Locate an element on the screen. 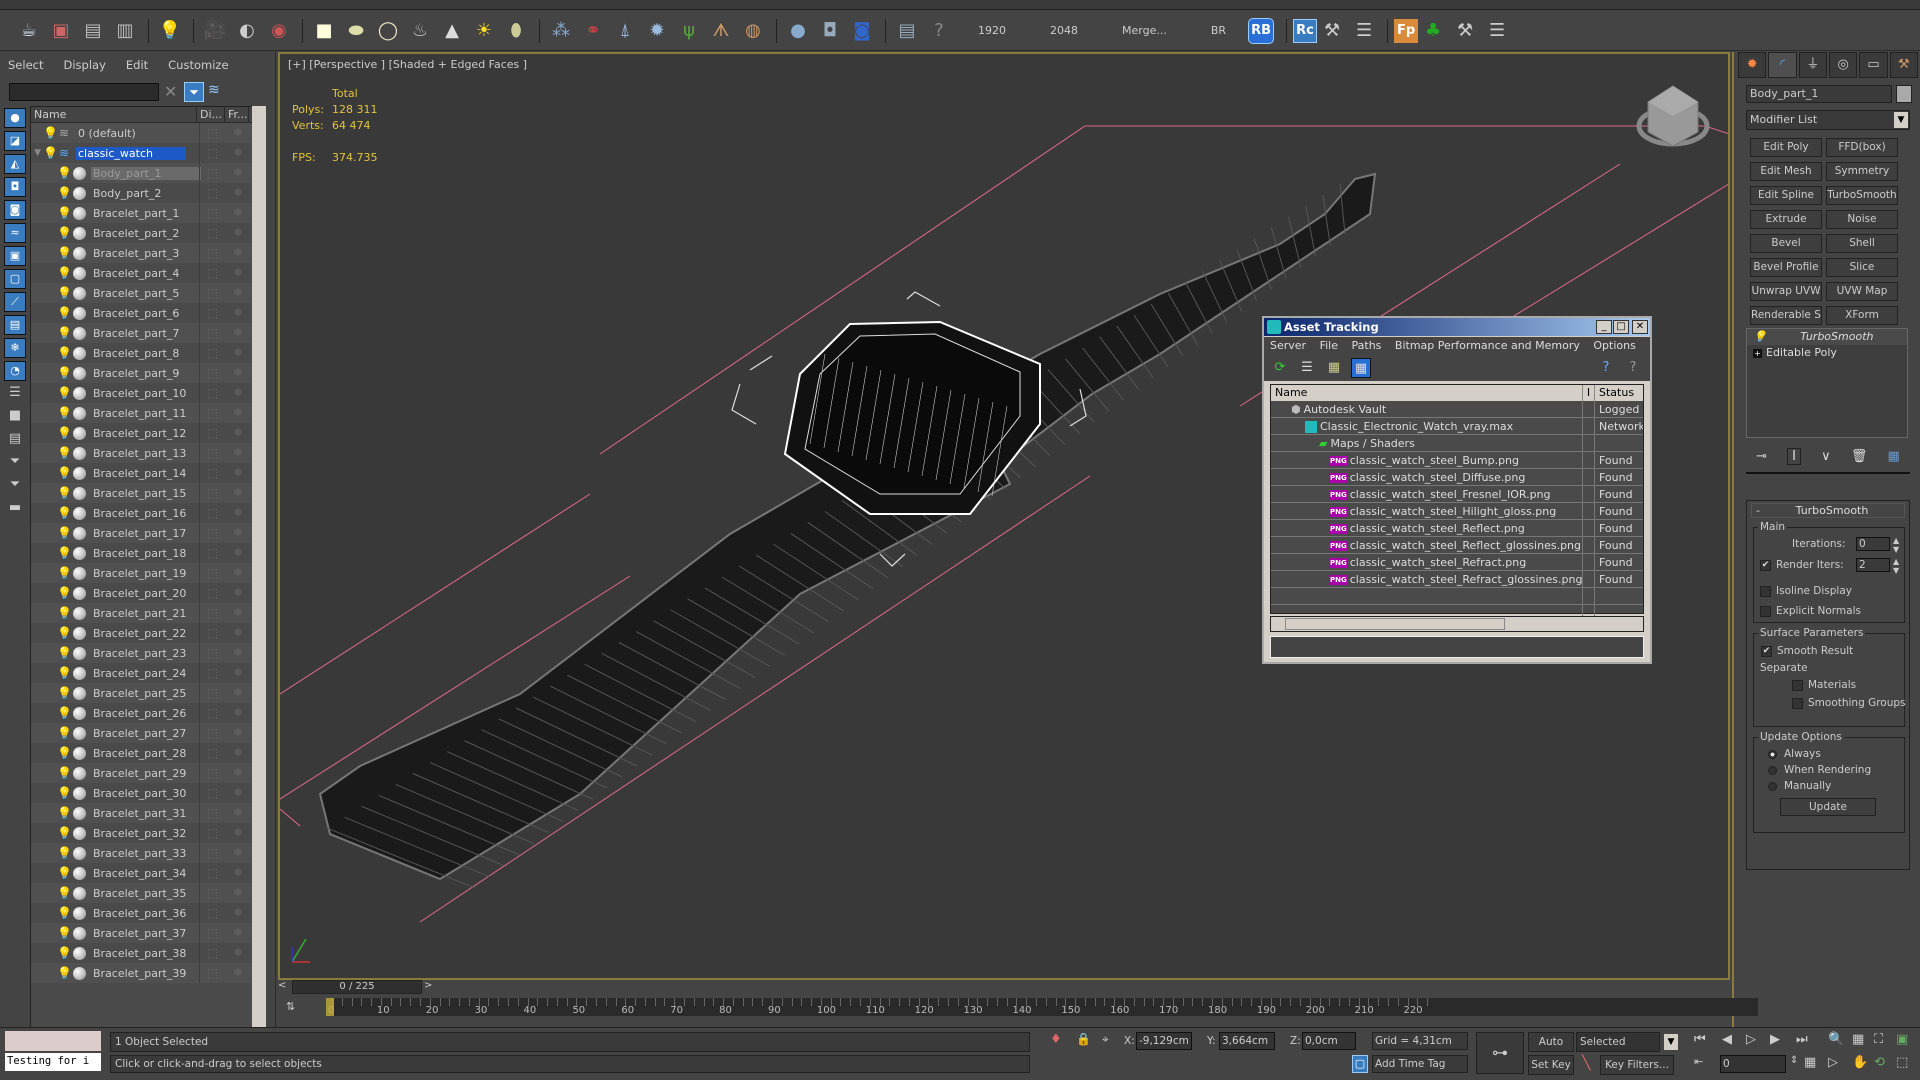  isoline-display-checkbox is located at coordinates (1765, 591).